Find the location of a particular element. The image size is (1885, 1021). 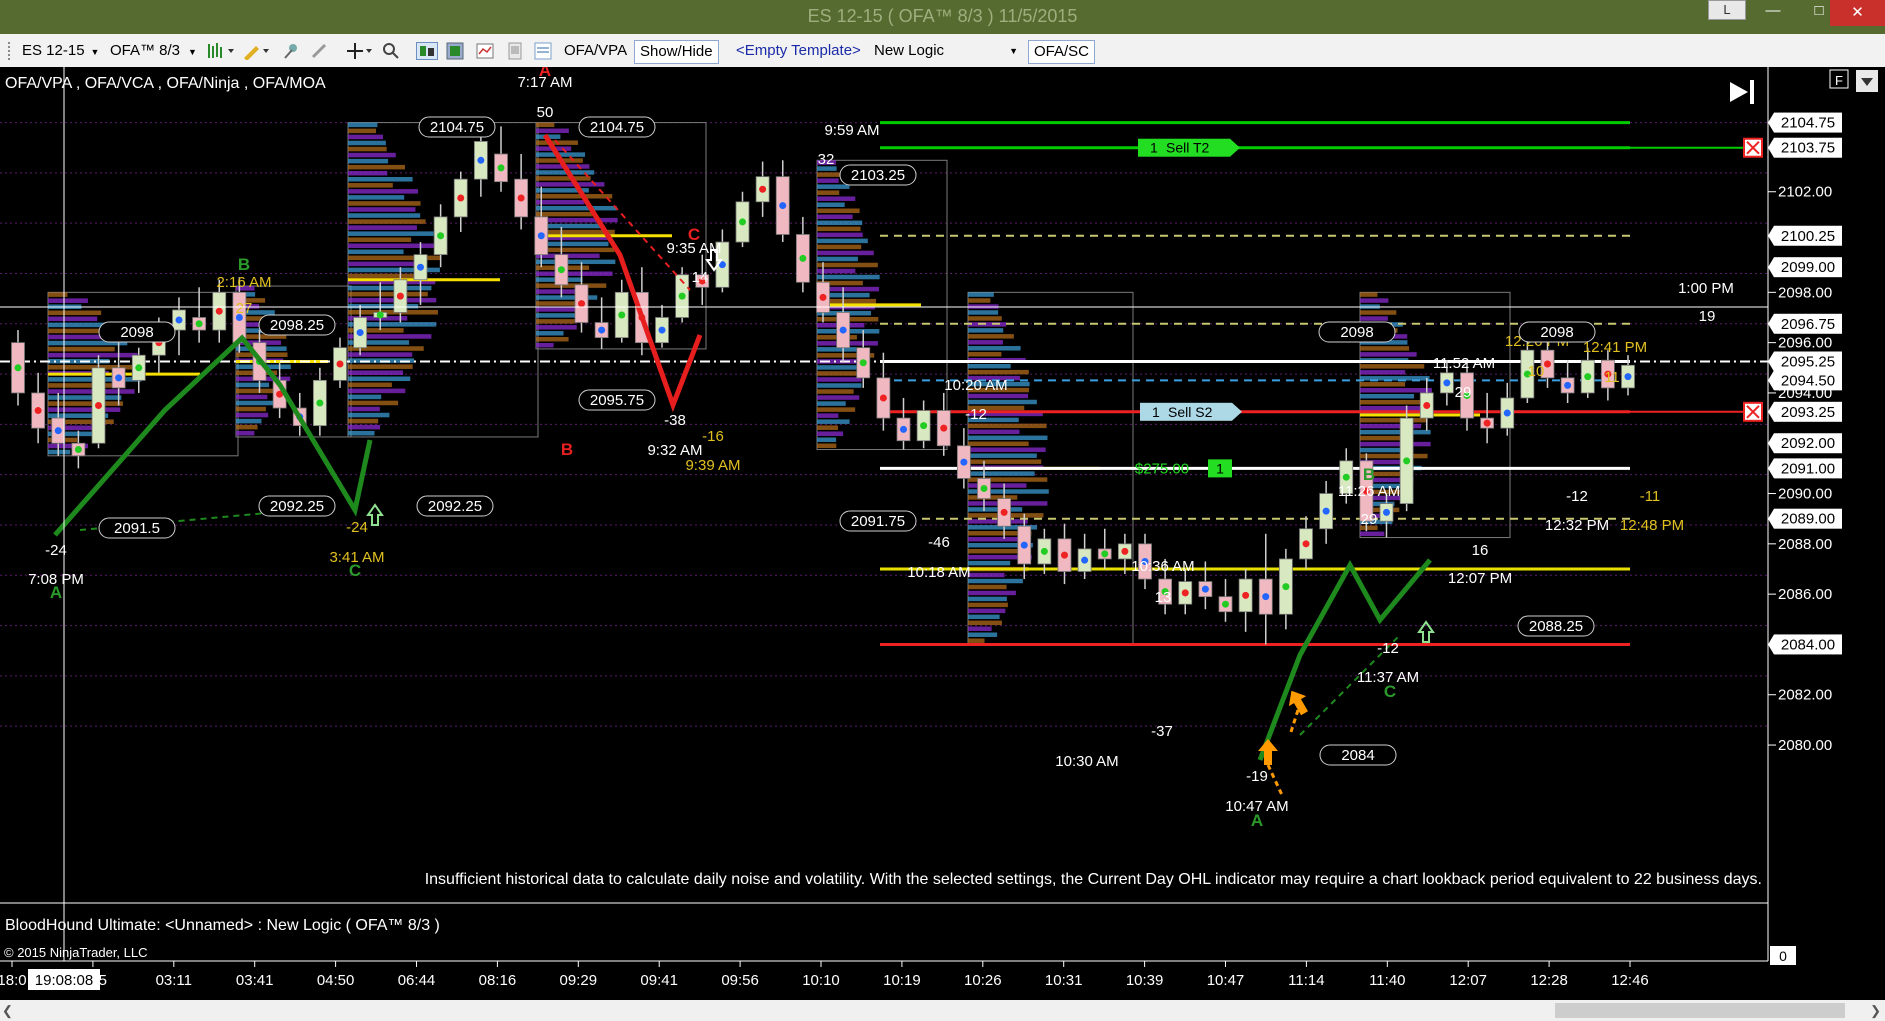

order-label: Sell T2 is located at coordinates (1188, 148).